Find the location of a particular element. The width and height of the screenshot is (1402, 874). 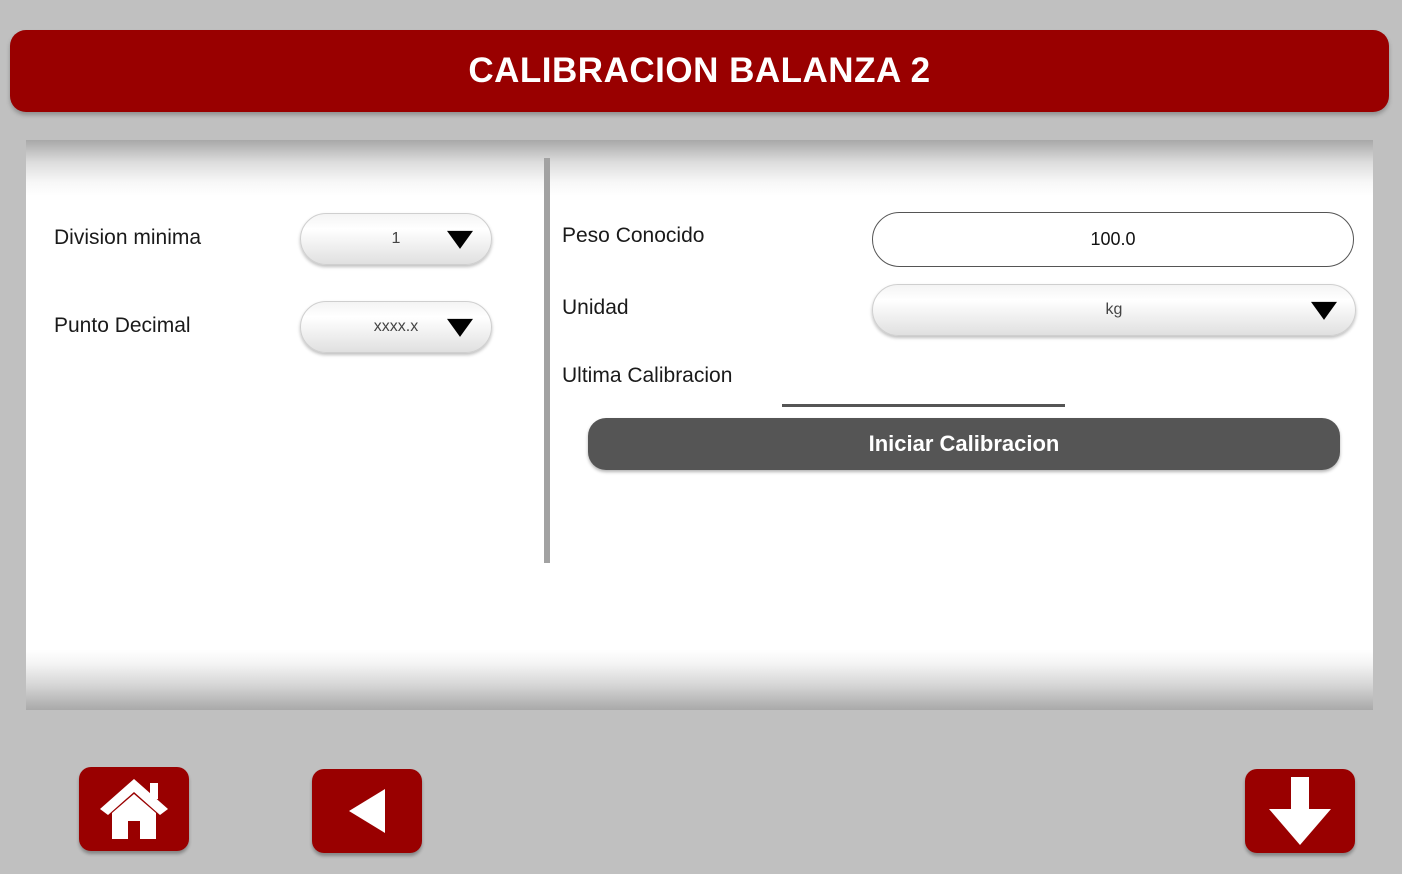

peso-conocido-label: Peso Conocido is located at coordinates (633, 235).